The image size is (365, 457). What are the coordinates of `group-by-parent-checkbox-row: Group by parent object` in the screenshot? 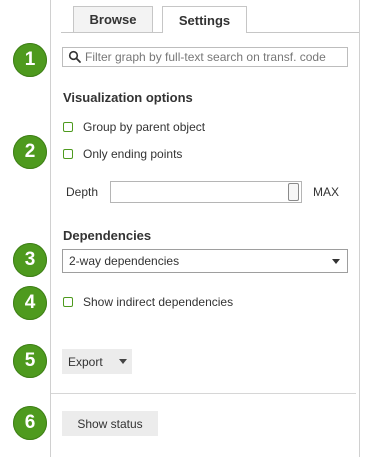 It's located at (134, 127).